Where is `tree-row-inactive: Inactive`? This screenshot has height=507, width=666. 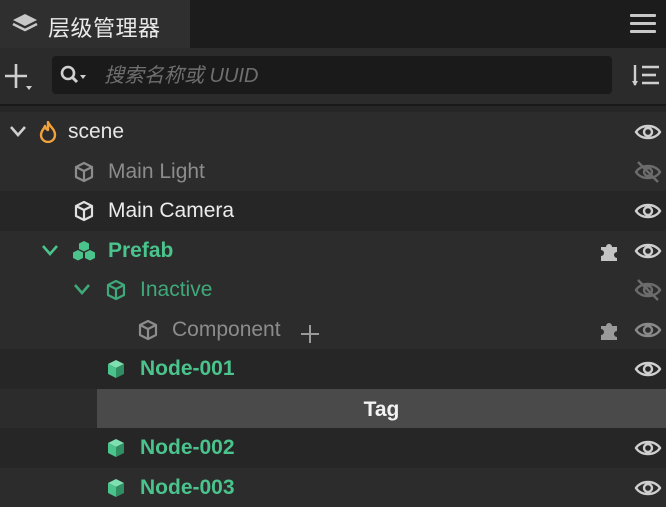
tree-row-inactive: Inactive is located at coordinates (333, 290).